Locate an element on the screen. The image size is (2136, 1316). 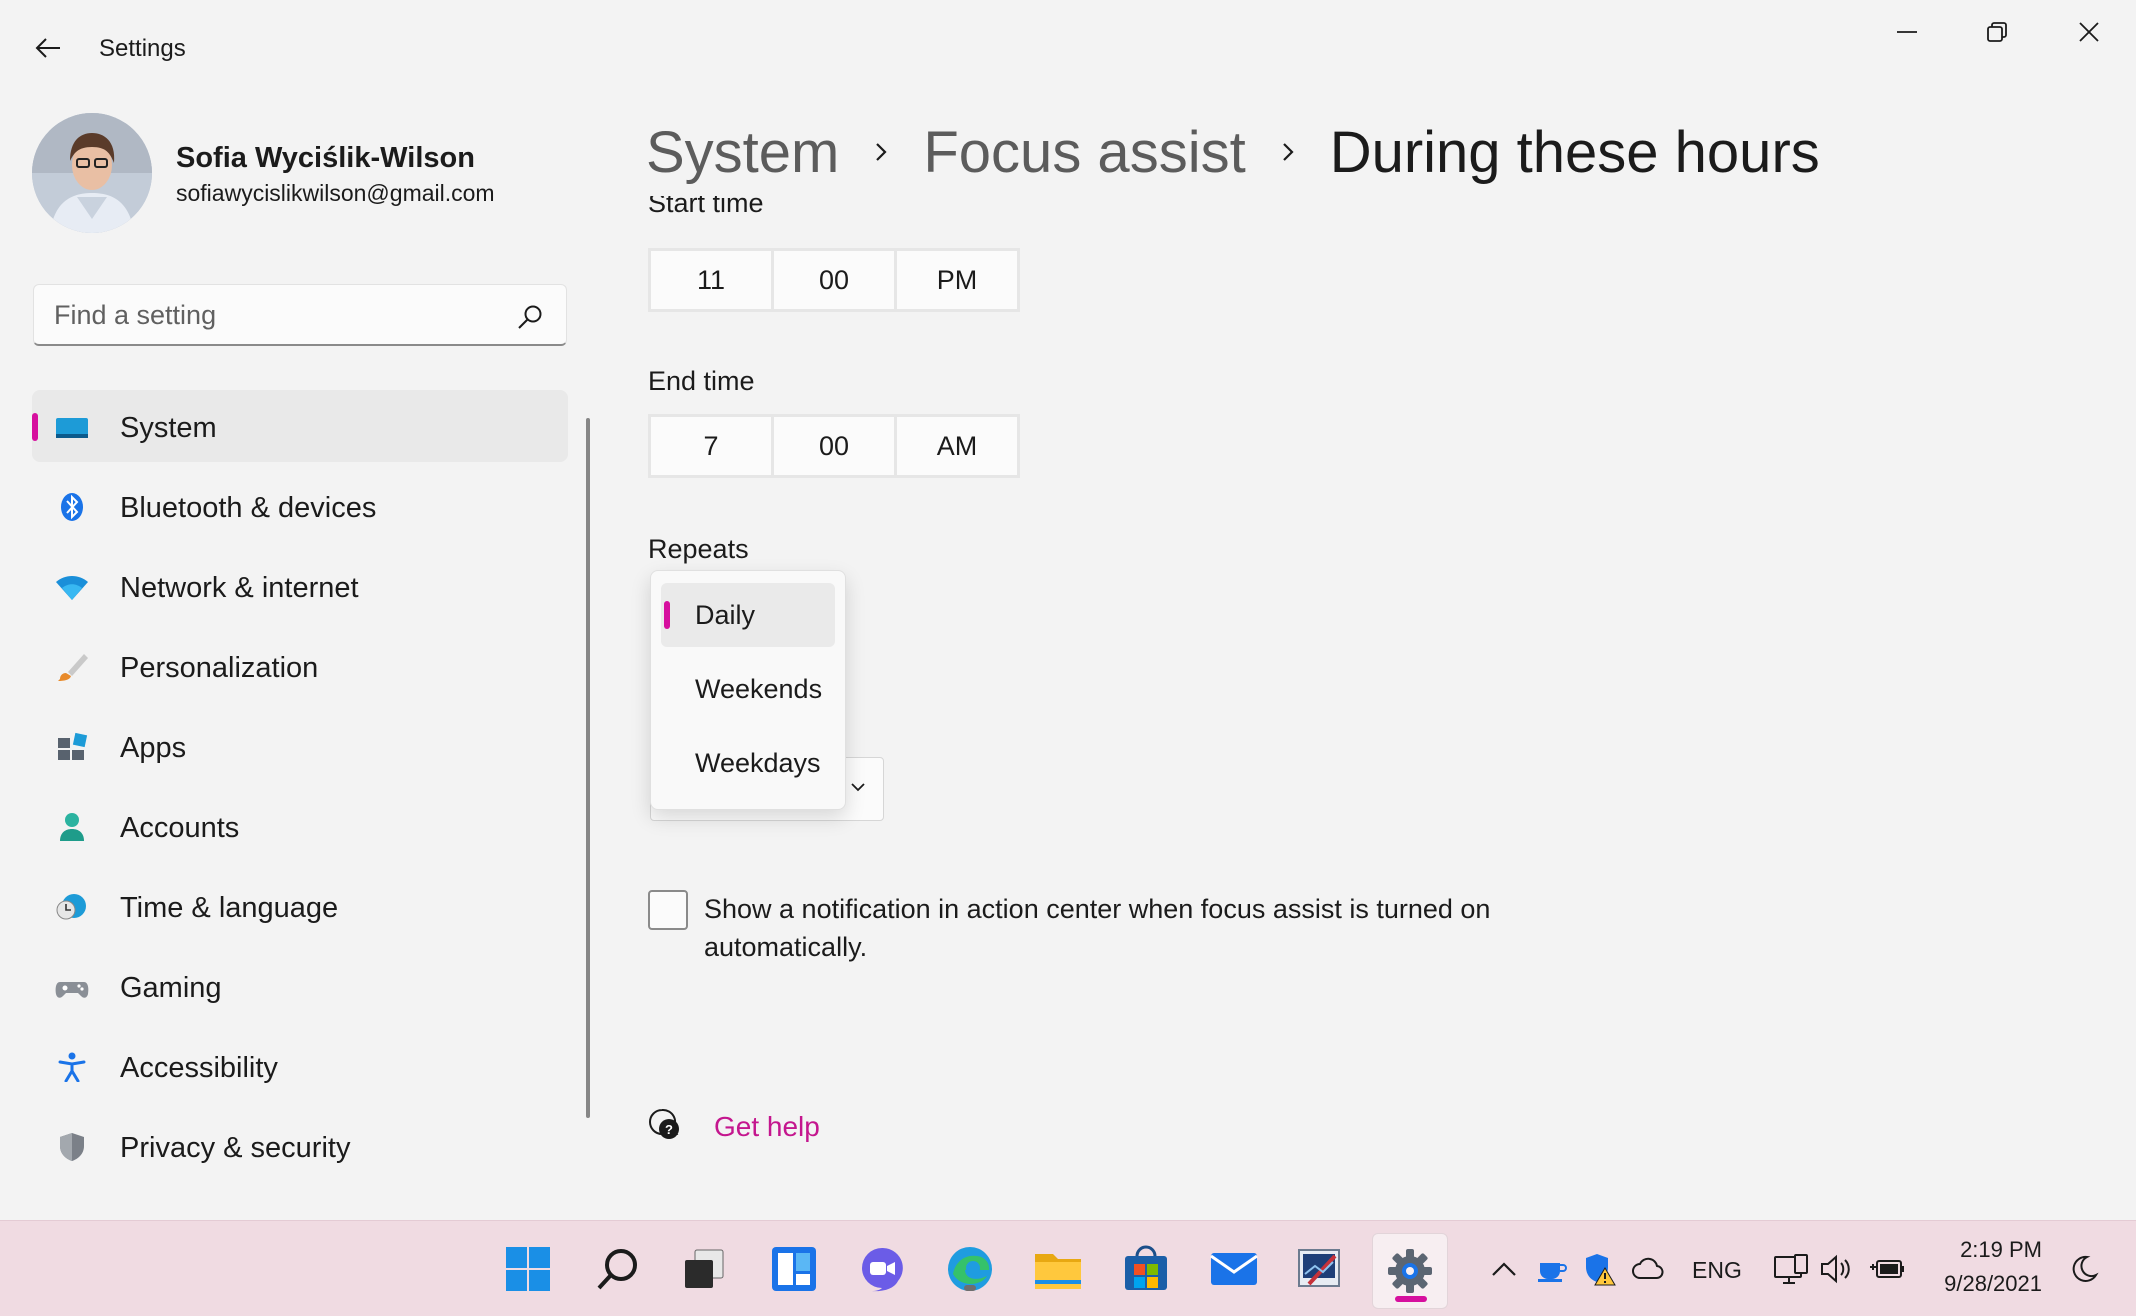
taskbar-search-button is located at coordinates (618, 1269).